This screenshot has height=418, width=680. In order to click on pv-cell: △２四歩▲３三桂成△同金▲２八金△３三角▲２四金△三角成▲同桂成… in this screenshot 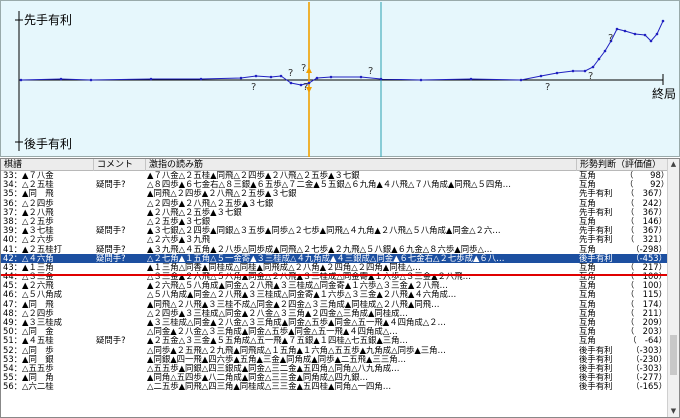, I will do `click(277, 313)`.